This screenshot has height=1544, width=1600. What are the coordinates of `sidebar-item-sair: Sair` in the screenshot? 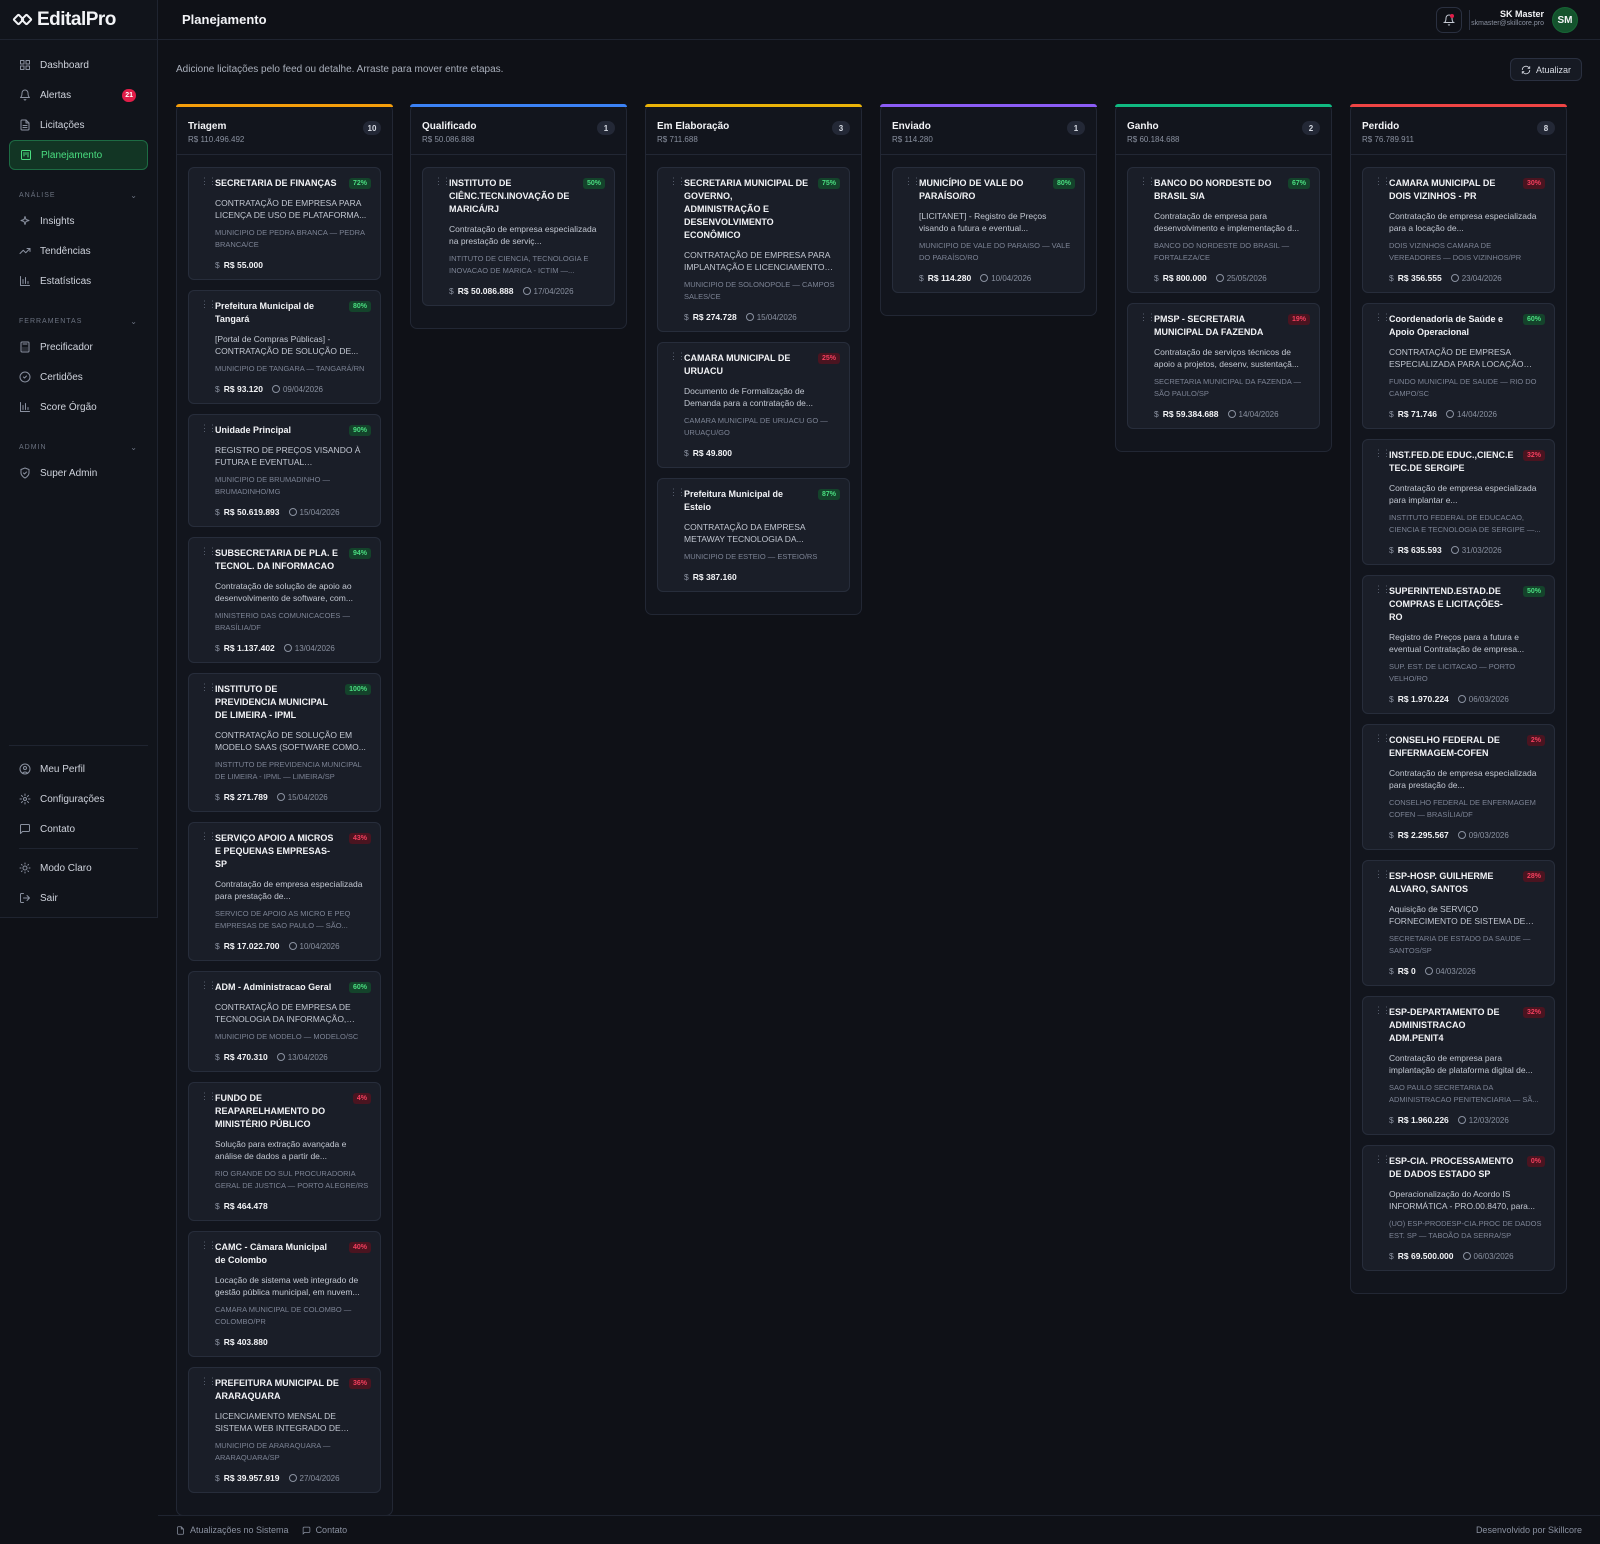 It's located at (78, 898).